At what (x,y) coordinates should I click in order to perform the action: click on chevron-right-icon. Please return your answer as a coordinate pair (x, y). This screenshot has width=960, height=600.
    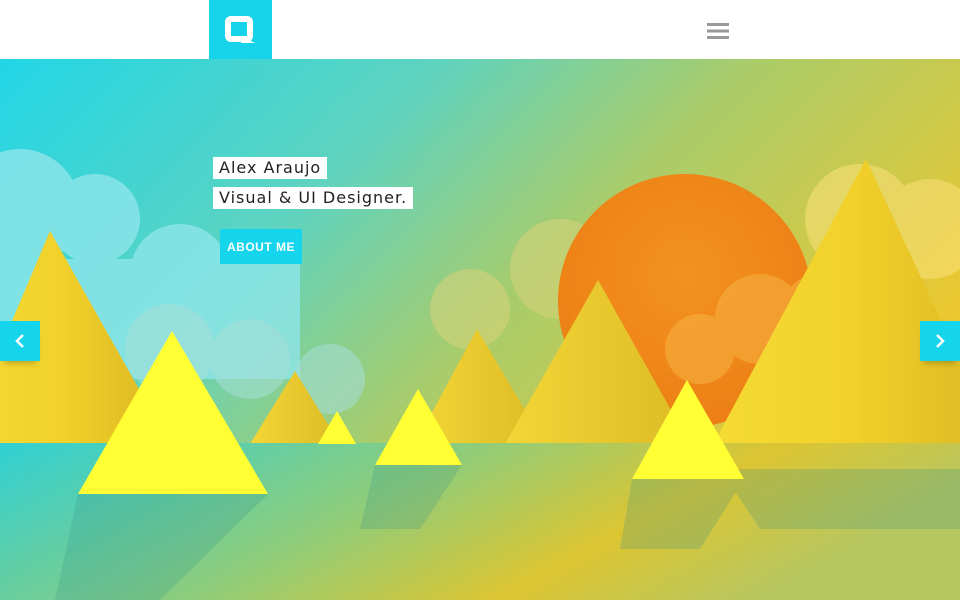
    Looking at the image, I should click on (940, 341).